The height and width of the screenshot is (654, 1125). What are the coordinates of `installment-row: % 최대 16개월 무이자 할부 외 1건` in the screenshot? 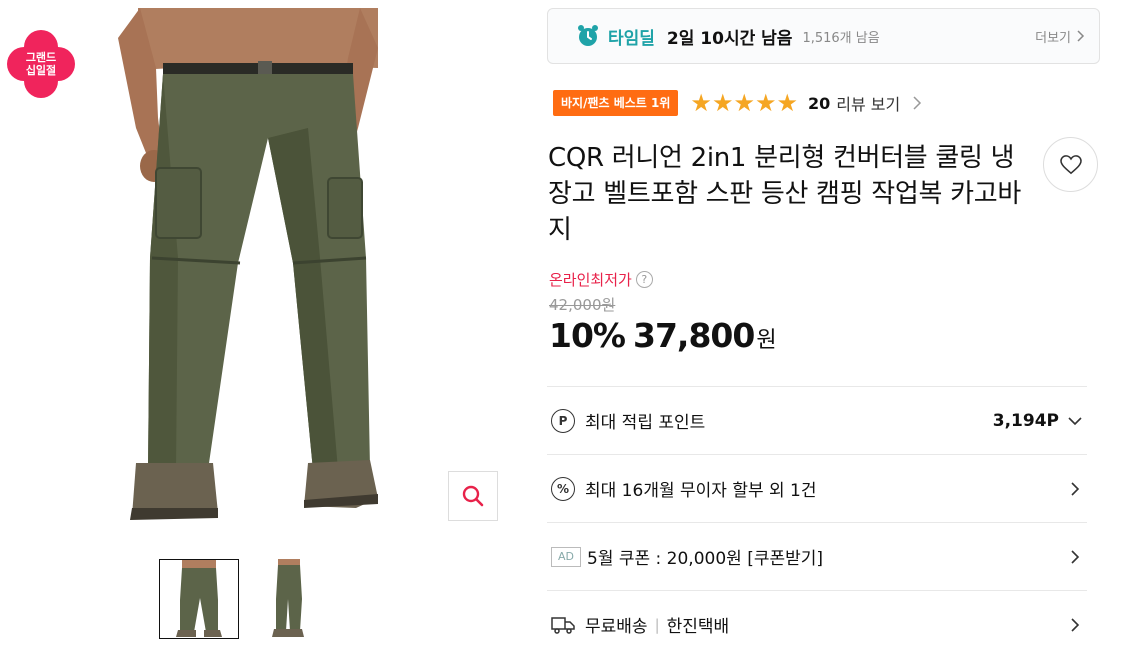 It's located at (817, 488).